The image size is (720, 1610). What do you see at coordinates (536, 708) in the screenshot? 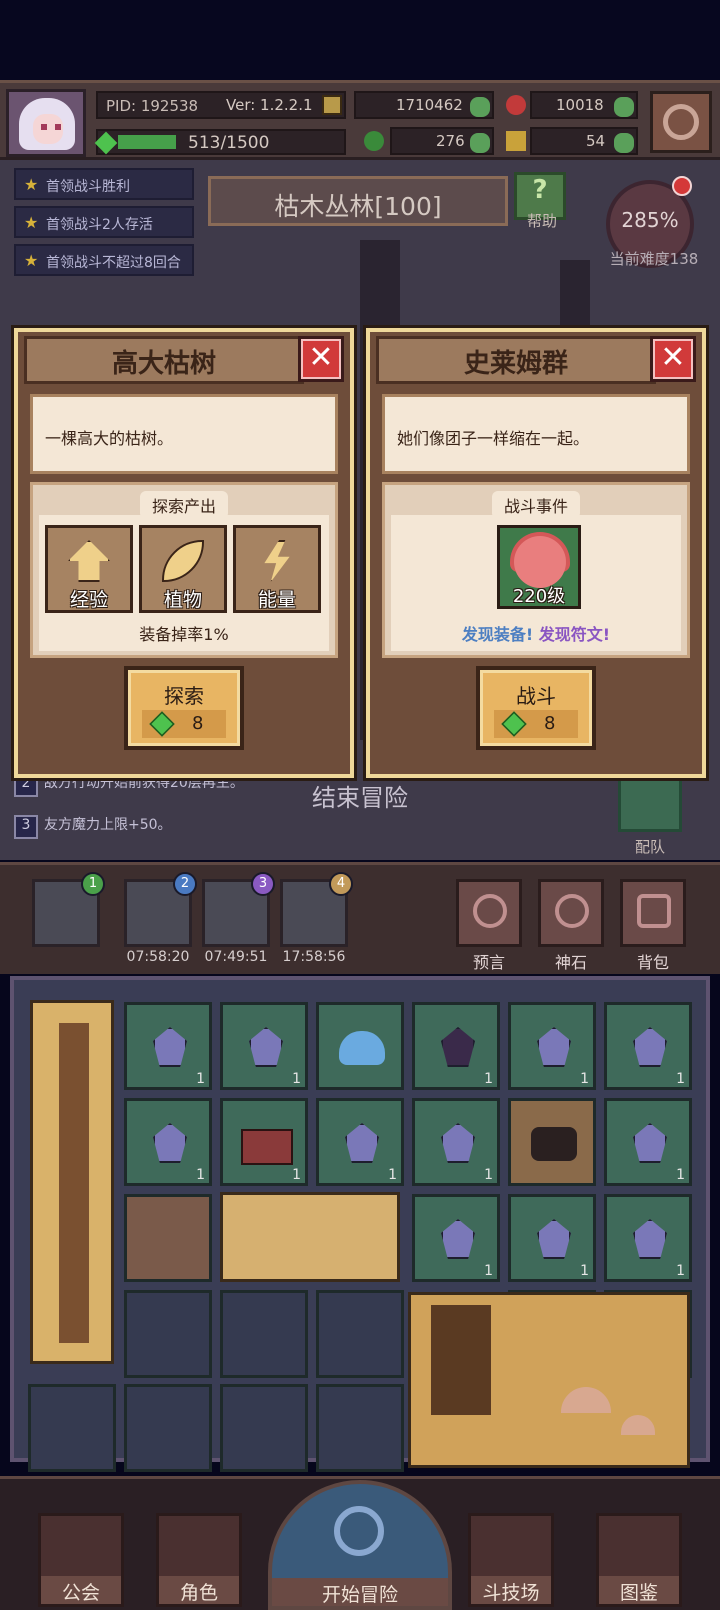
I see `battle-button: 战斗 8` at bounding box center [536, 708].